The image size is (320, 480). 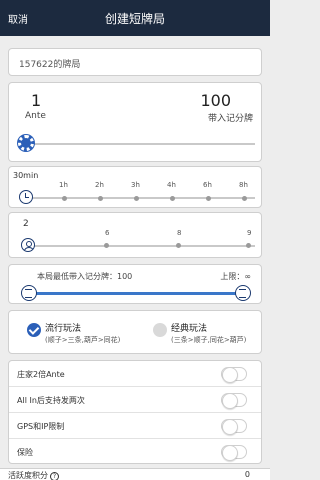 I want to click on duration-panel: 30min 1h 2h 3h 4h 6h 8h, so click(x=135, y=187).